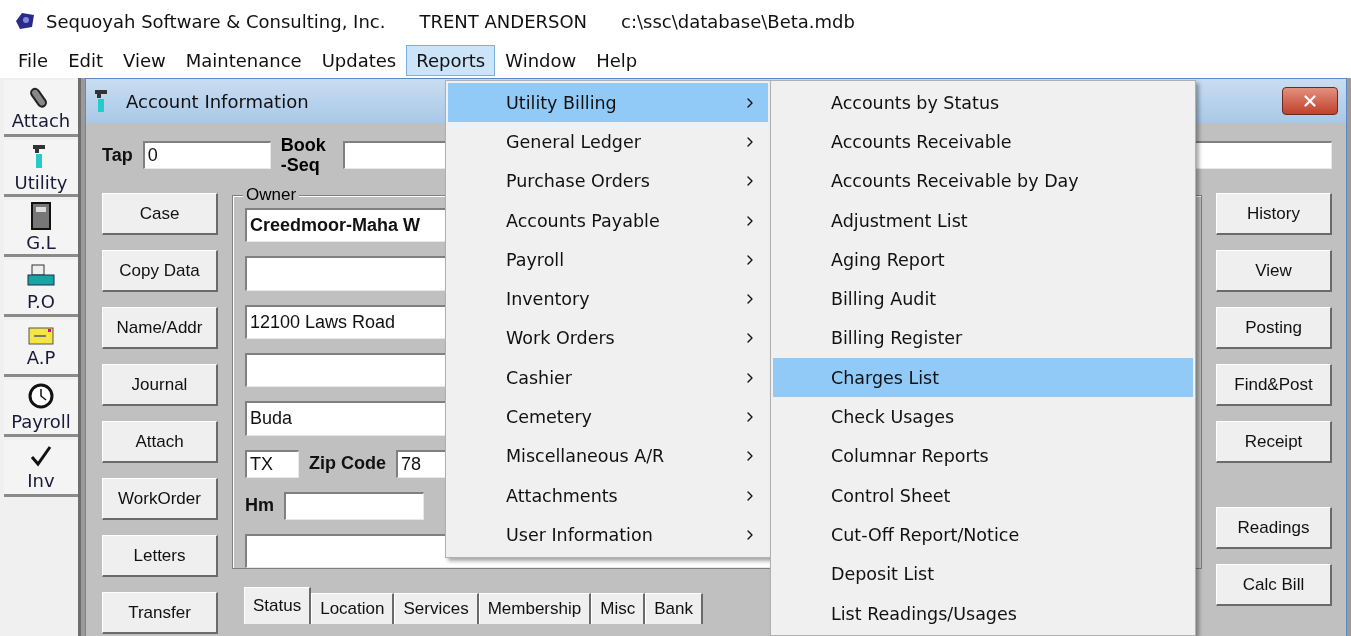 The width and height of the screenshot is (1351, 636). Describe the element at coordinates (618, 608) in the screenshot. I see `tab: Misc` at that location.